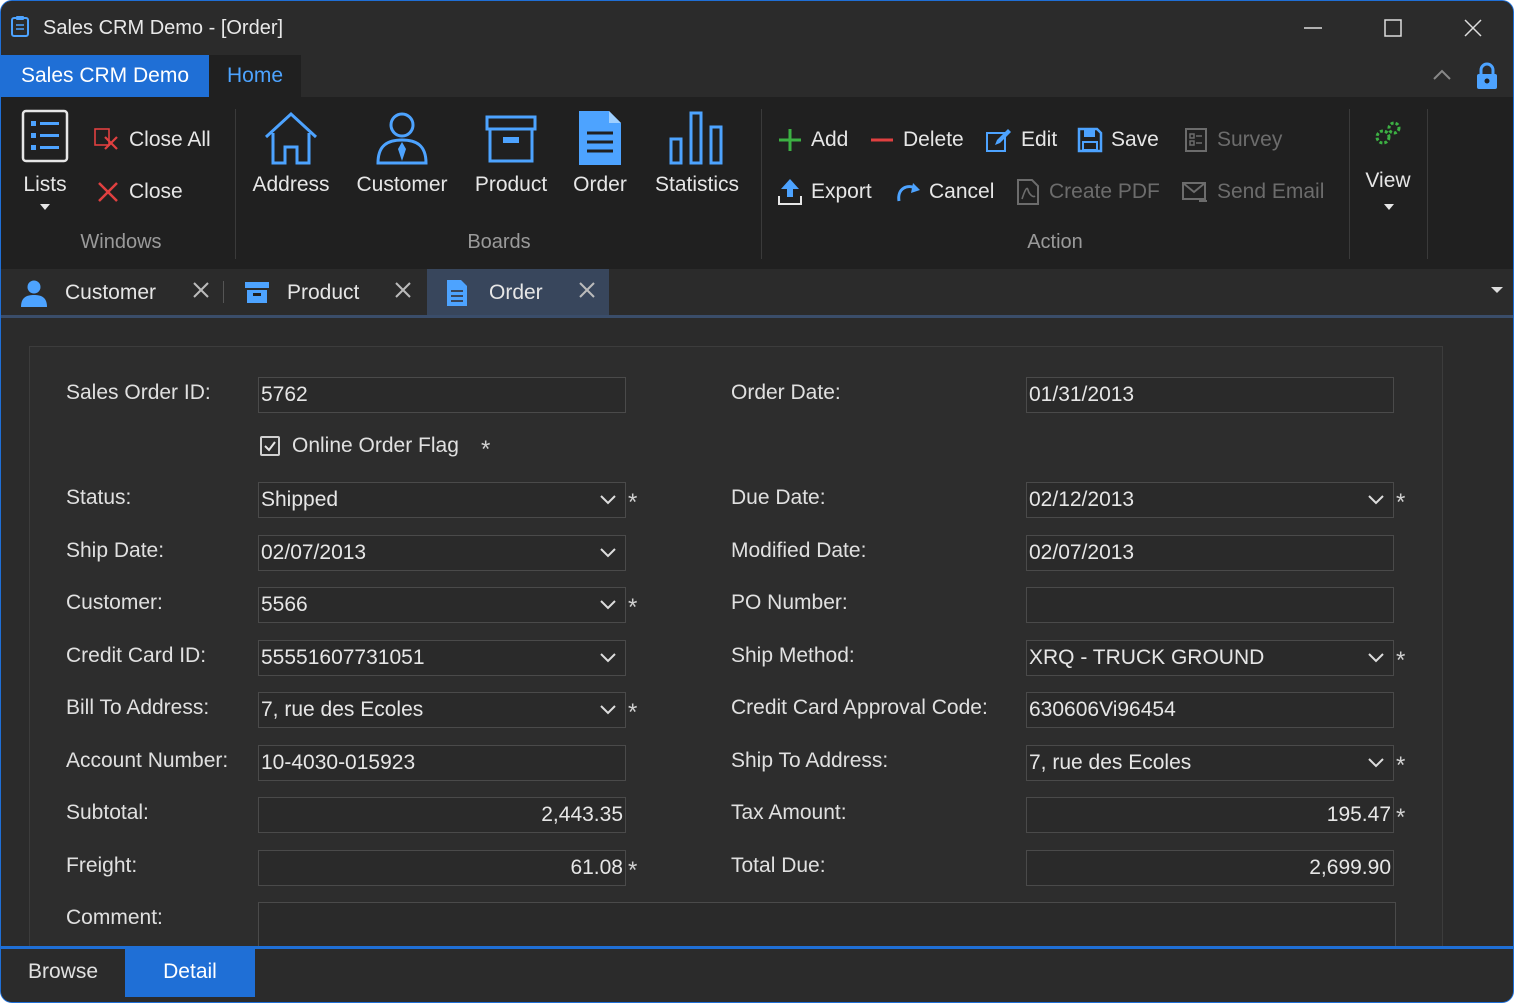 This screenshot has height=1003, width=1514. Describe the element at coordinates (1210, 395) in the screenshot. I see `order-date-field: 01/31/2013` at that location.